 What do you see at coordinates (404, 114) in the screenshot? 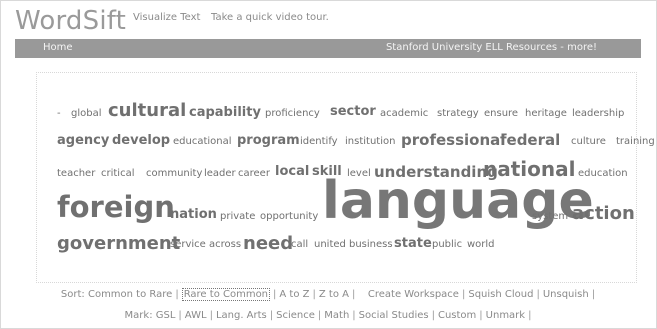
I see `cloud-word: academic` at bounding box center [404, 114].